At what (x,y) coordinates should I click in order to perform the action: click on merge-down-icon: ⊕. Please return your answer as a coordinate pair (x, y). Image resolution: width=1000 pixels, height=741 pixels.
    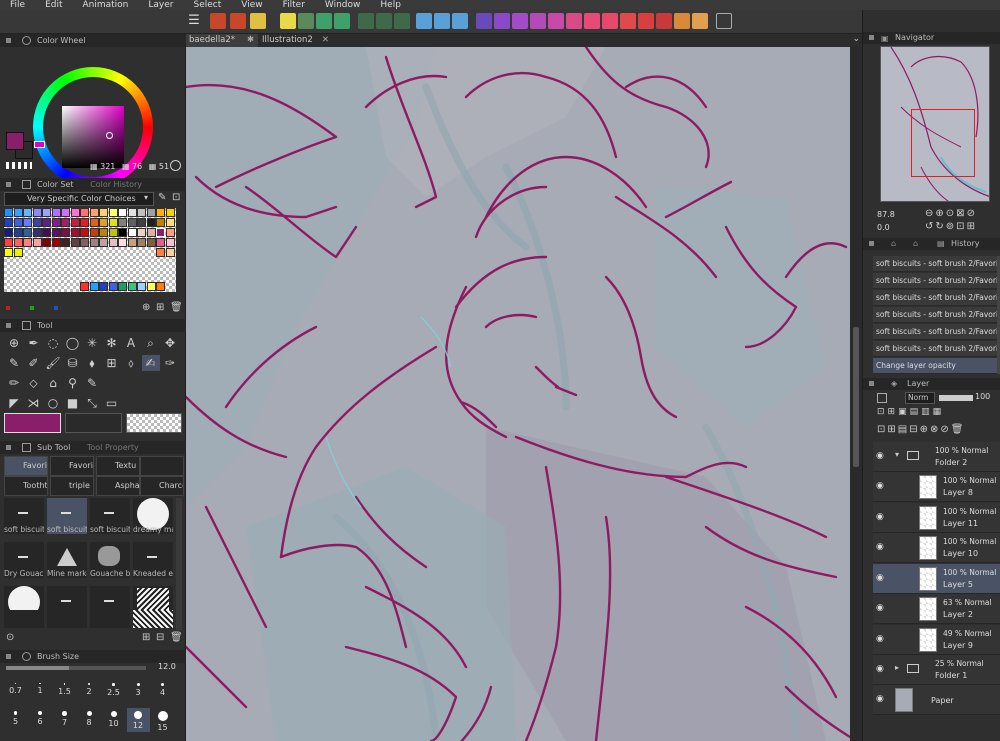
    Looking at the image, I should click on (925, 429).